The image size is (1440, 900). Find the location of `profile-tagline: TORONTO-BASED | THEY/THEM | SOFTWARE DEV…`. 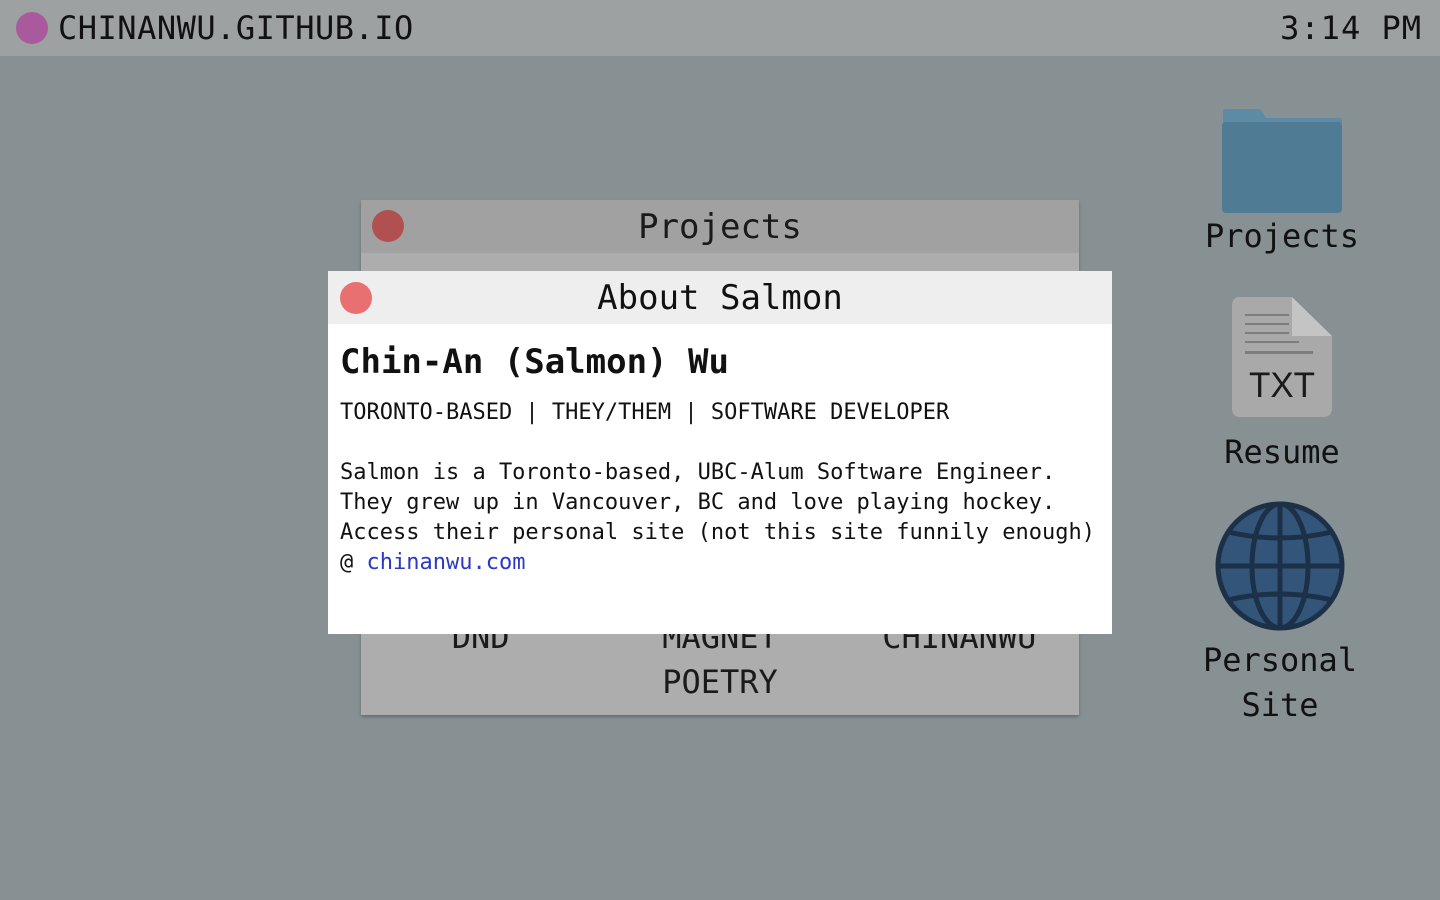

profile-tagline: TORONTO-BASED | THEY/THEM | SOFTWARE DEV… is located at coordinates (645, 412).